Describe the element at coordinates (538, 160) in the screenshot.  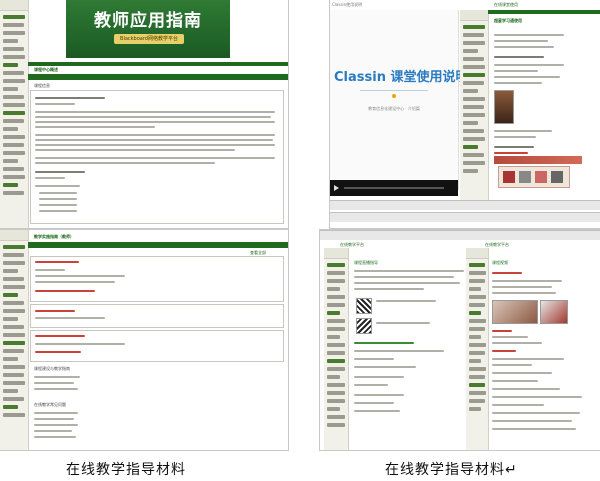
I see `red-toolbar` at that location.